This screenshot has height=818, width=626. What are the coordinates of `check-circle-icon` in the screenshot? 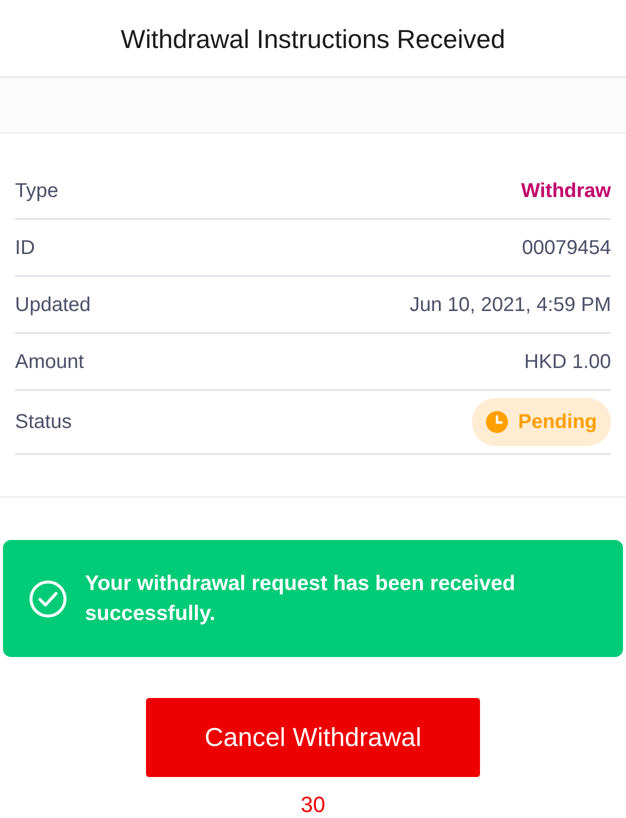 It's located at (48, 599).